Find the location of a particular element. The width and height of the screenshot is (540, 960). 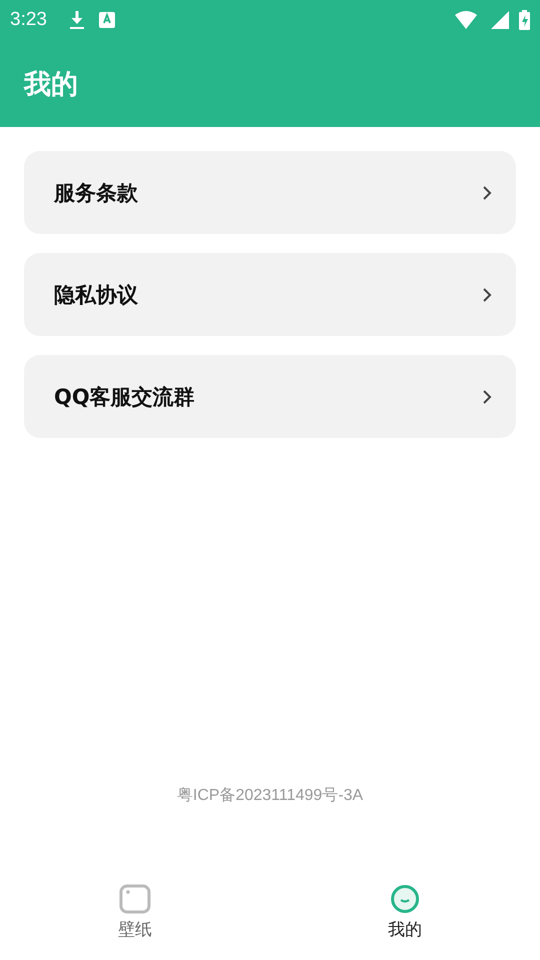

icp-text: 粤ICP备2023111499号-3A is located at coordinates (270, 796).